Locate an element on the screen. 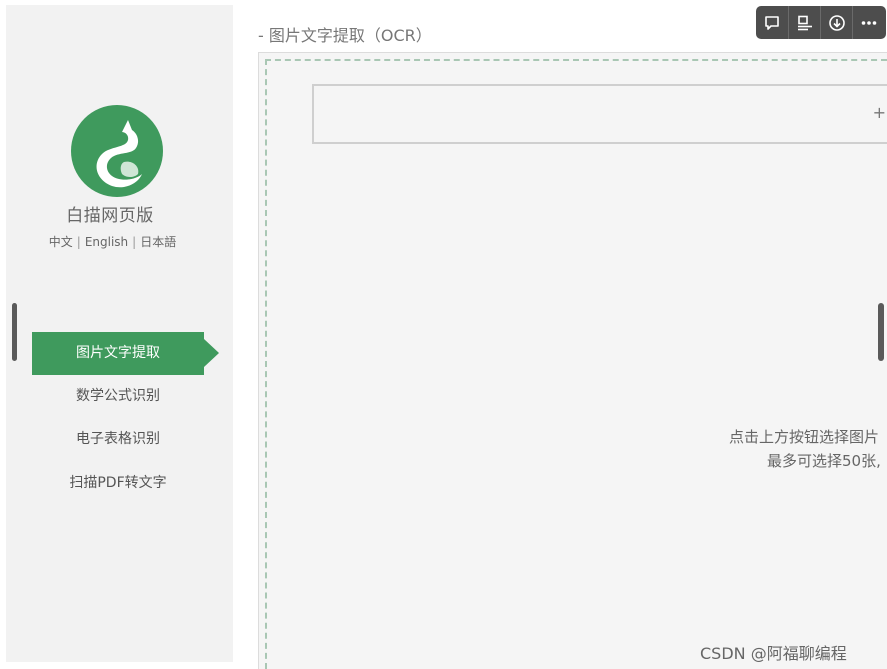 This screenshot has width=887, height=669. left-scroll-handle is located at coordinates (14, 332).